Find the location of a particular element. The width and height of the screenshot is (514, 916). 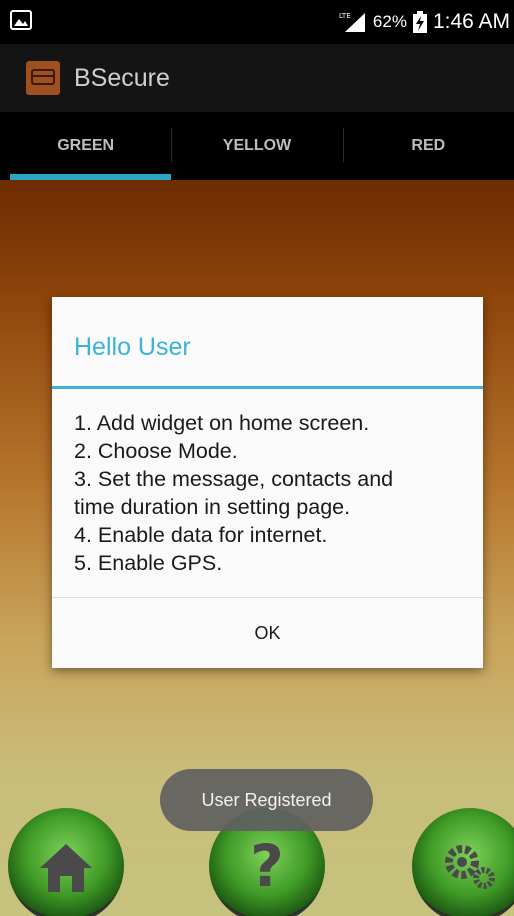

ok-button: OK is located at coordinates (267, 633).